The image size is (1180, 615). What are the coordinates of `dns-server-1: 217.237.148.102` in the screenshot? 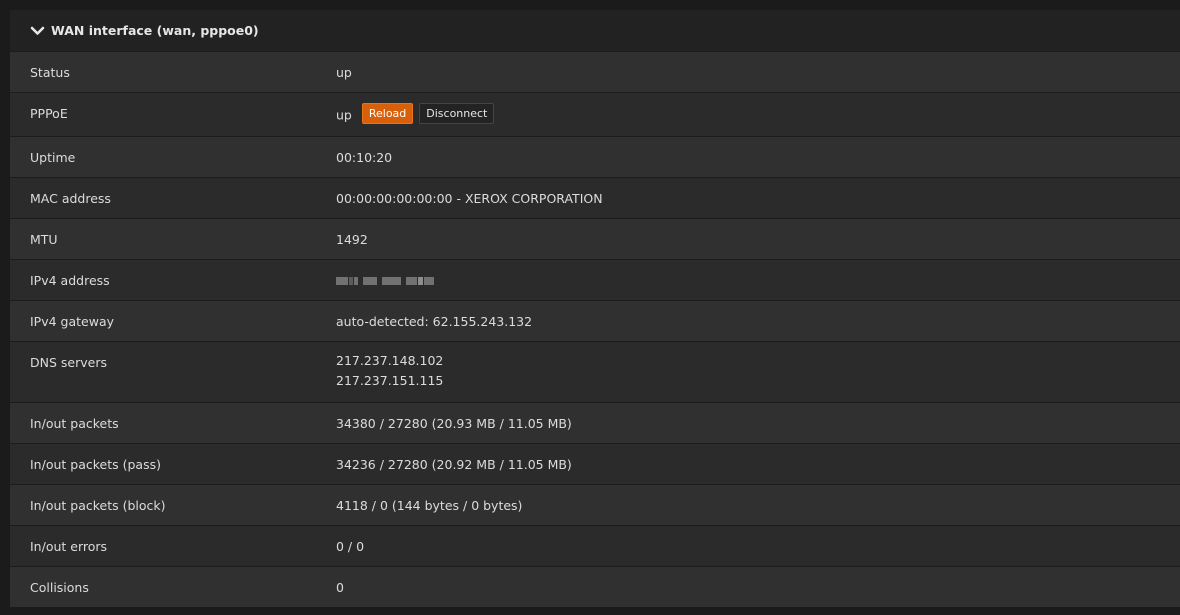 It's located at (390, 360).